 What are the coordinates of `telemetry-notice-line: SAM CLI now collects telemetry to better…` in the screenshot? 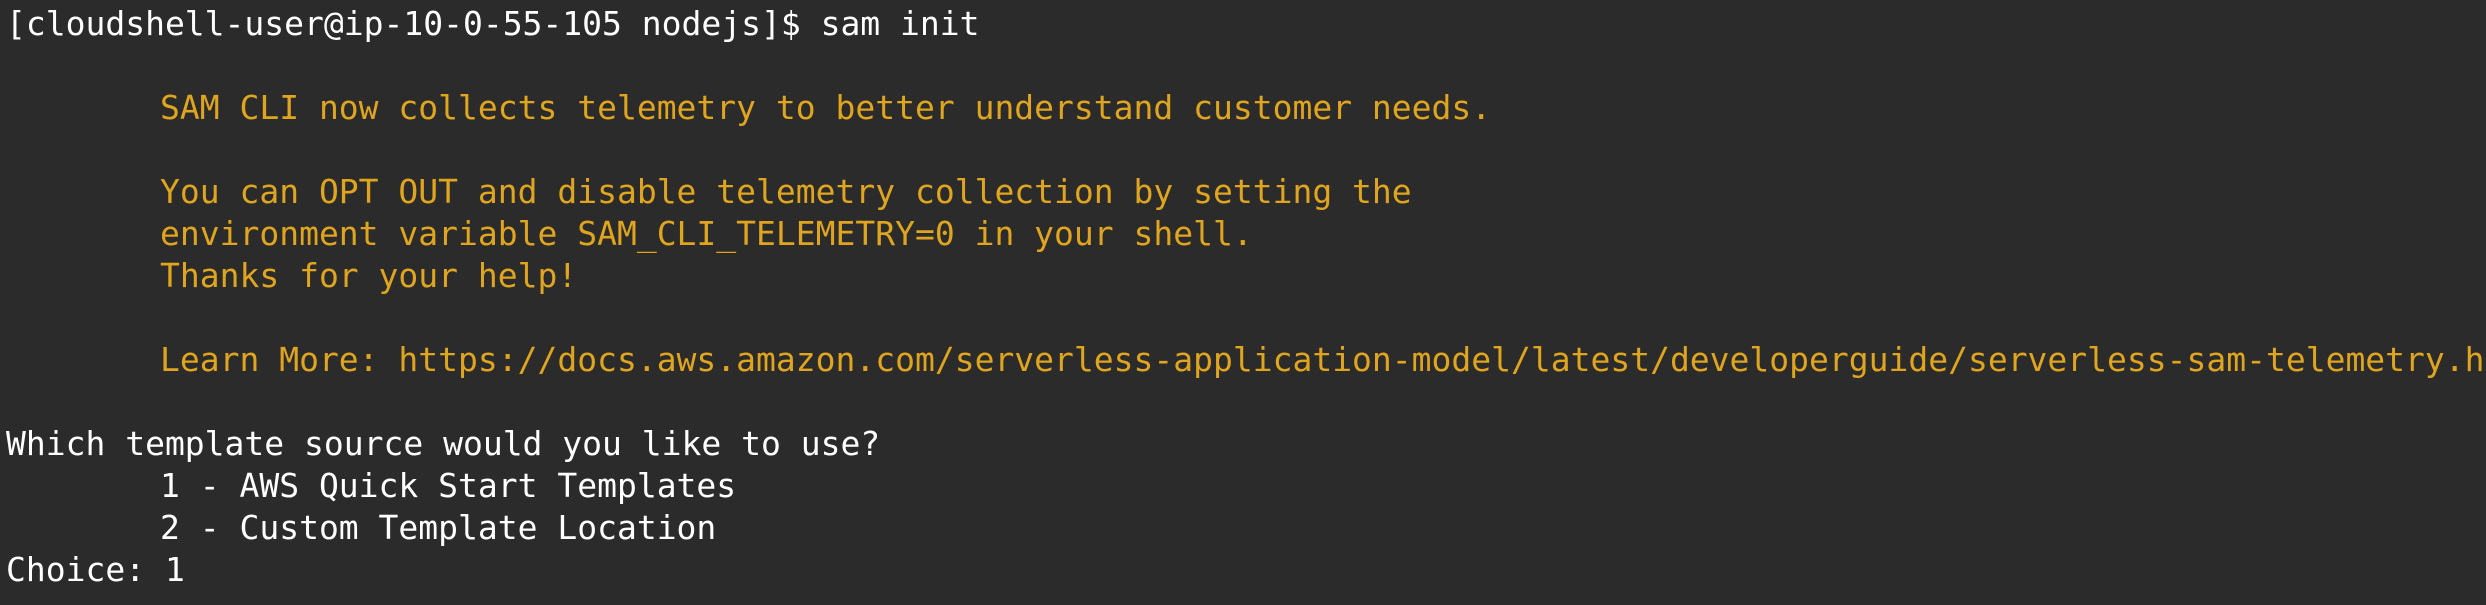 It's located at (826, 107).